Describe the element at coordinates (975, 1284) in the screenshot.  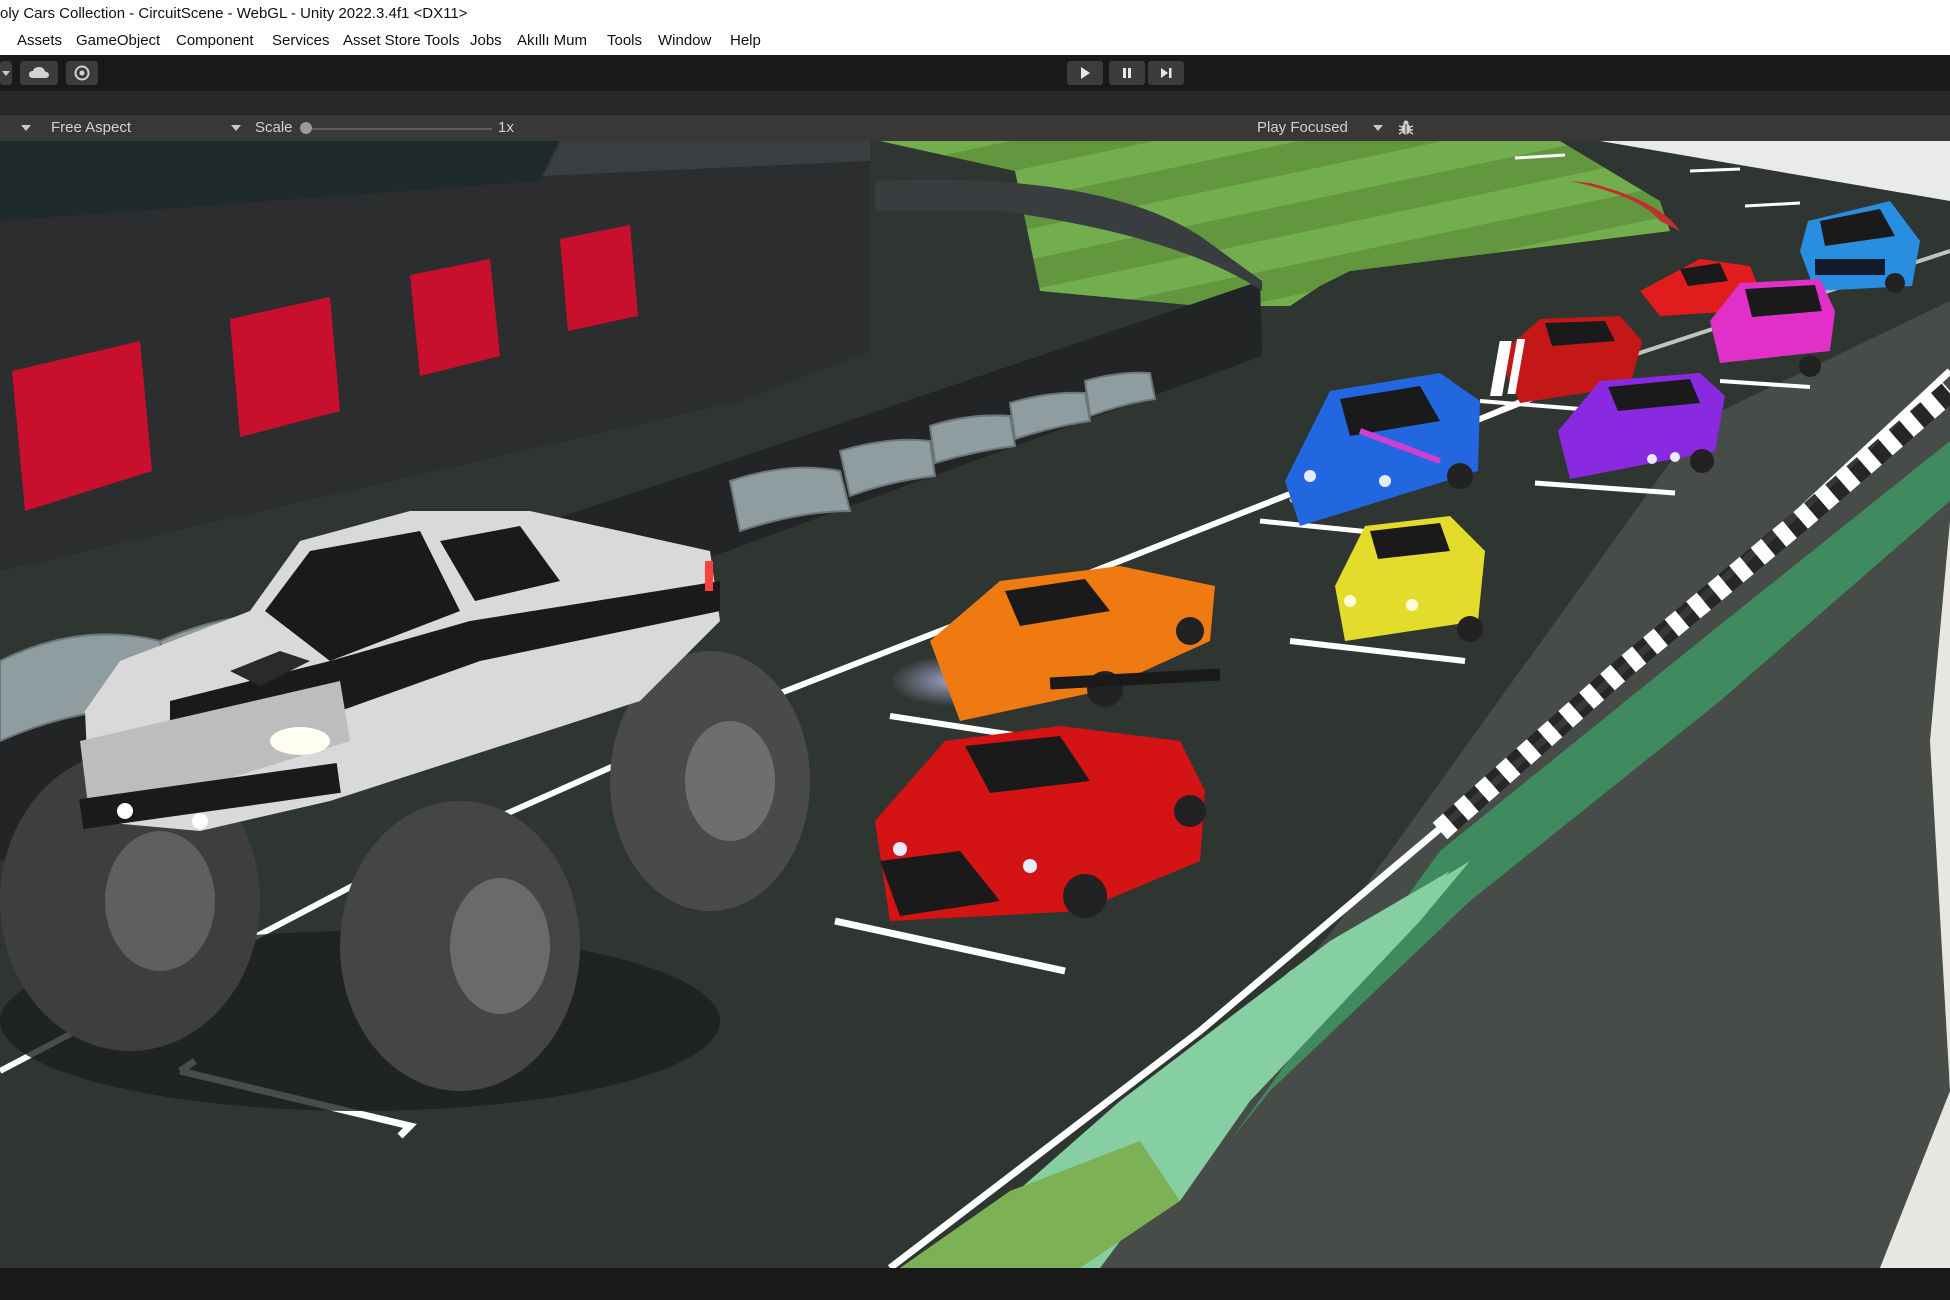
I see `status-bar` at that location.